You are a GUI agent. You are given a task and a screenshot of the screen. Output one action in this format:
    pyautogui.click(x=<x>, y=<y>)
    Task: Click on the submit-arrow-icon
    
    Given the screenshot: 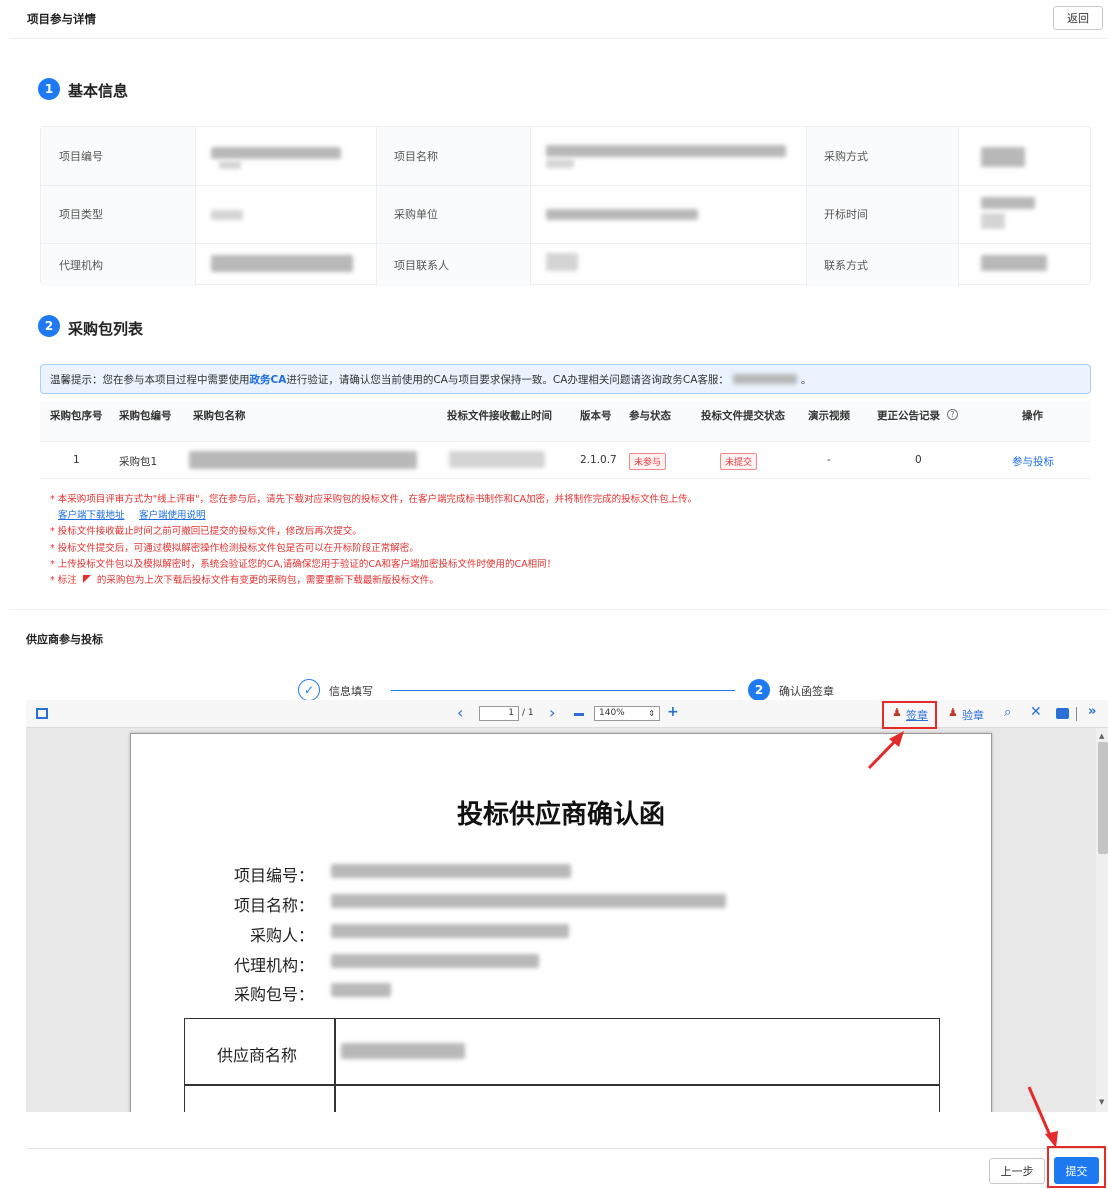 What is the action you would take?
    pyautogui.click(x=1042, y=1117)
    